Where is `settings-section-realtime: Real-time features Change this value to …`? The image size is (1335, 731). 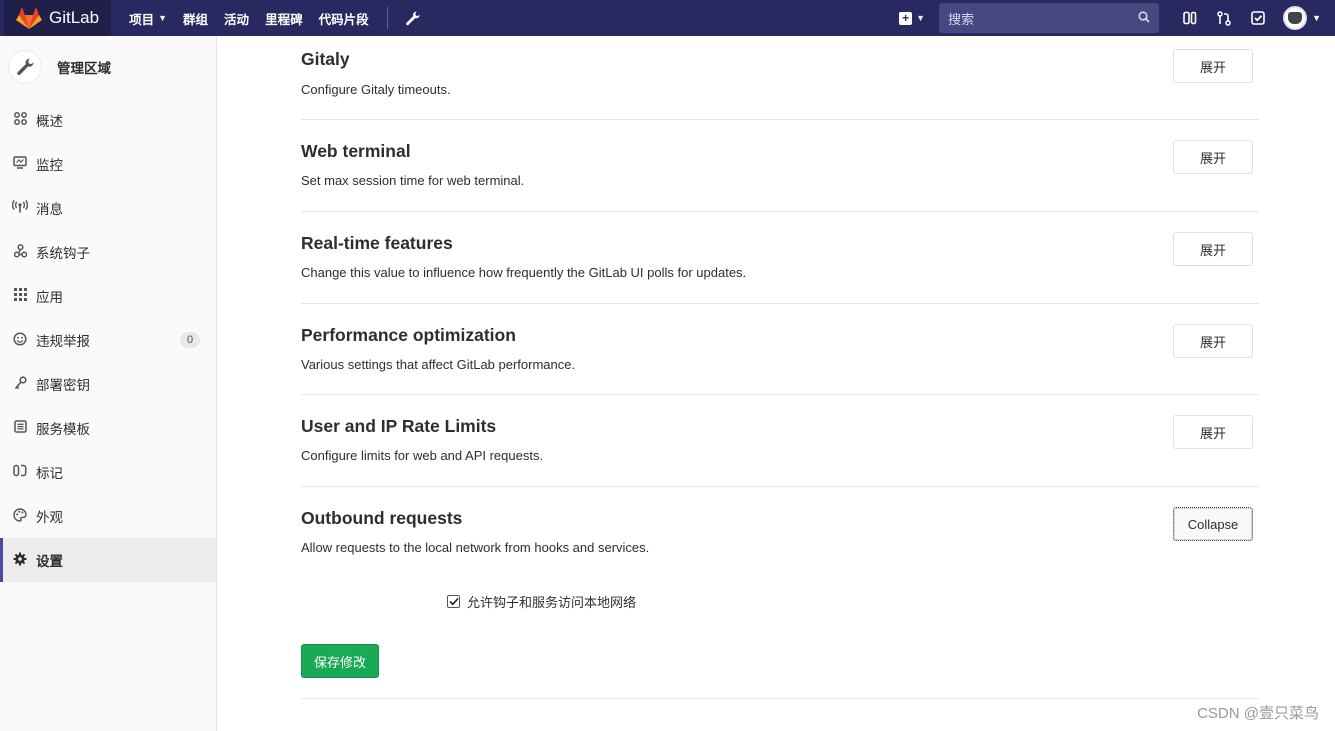
settings-section-realtime: Real-time features Change this value to … is located at coordinates (780, 258).